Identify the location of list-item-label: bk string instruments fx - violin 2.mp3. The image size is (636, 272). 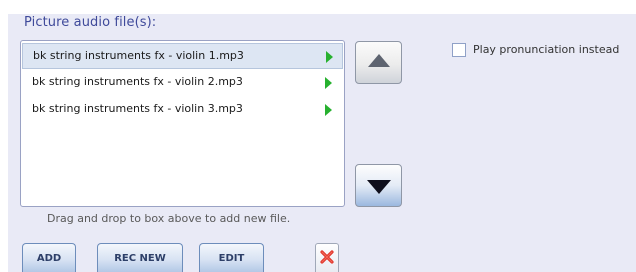
(137, 81).